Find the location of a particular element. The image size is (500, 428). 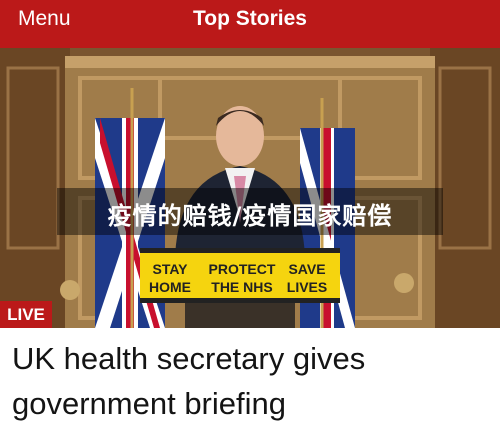

page-title: Top Stories is located at coordinates (250, 18).